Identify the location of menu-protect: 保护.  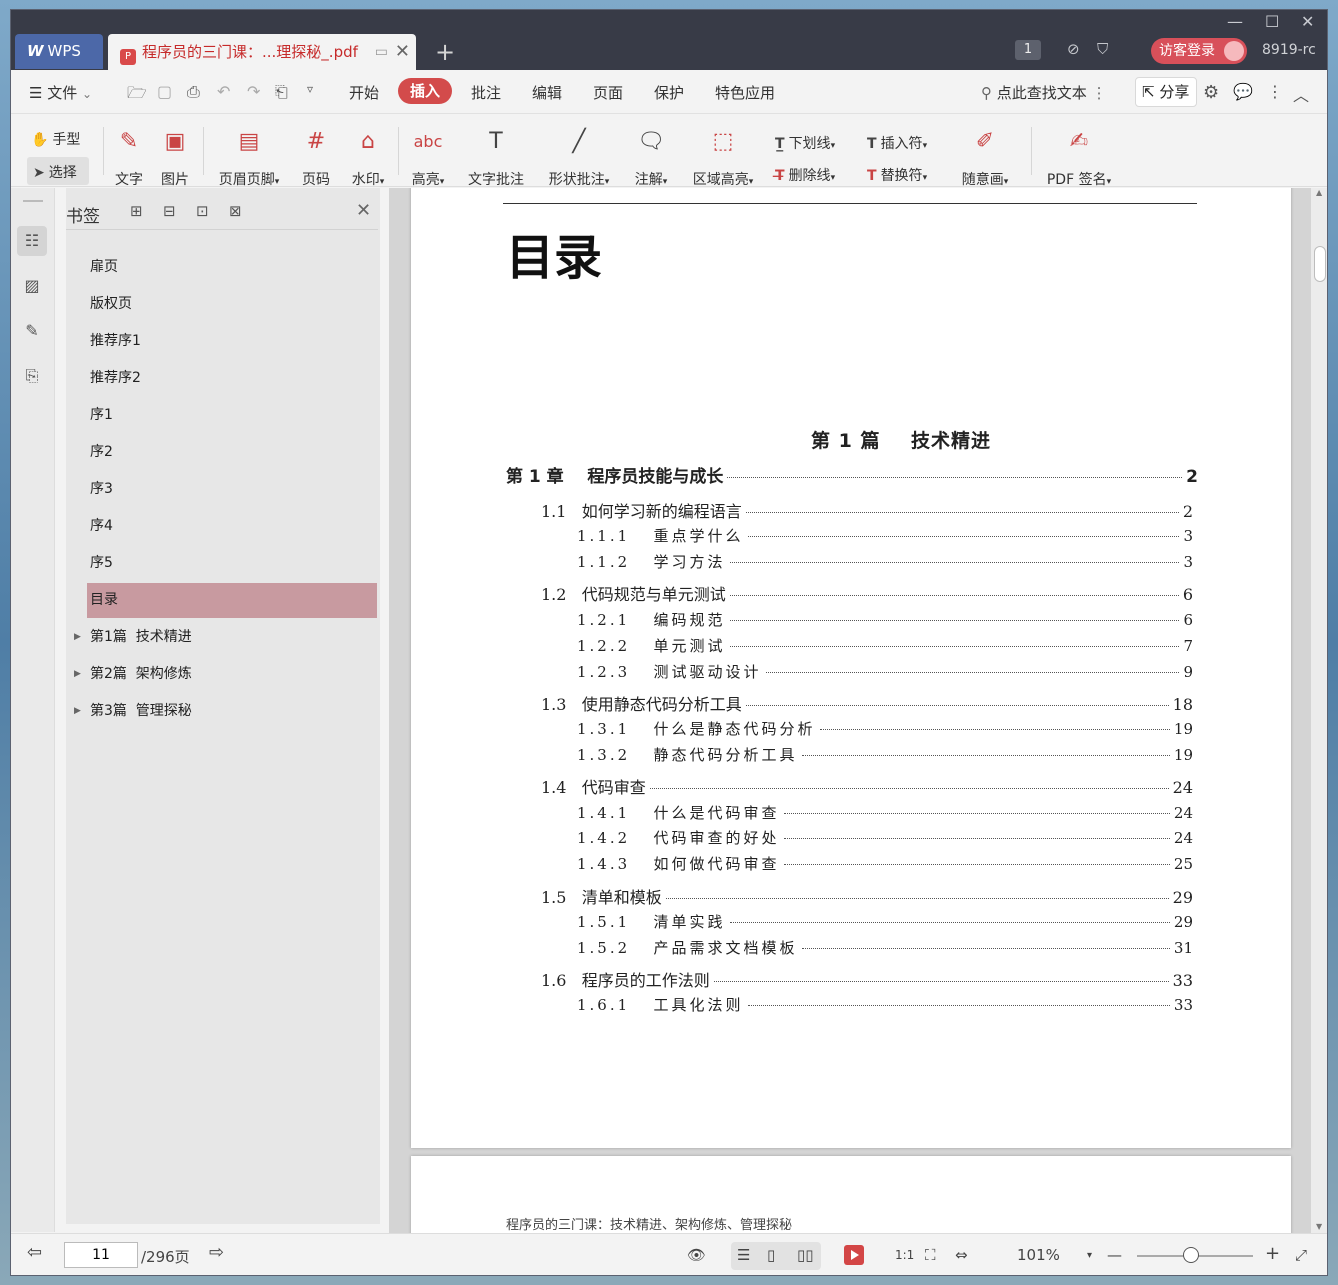
(669, 92).